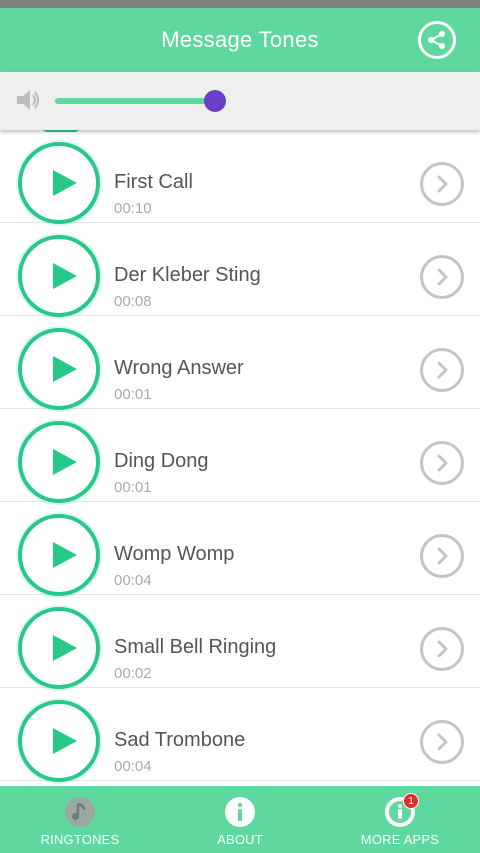 Image resolution: width=480 pixels, height=853 pixels. What do you see at coordinates (411, 801) in the screenshot?
I see `notification-badge: 1` at bounding box center [411, 801].